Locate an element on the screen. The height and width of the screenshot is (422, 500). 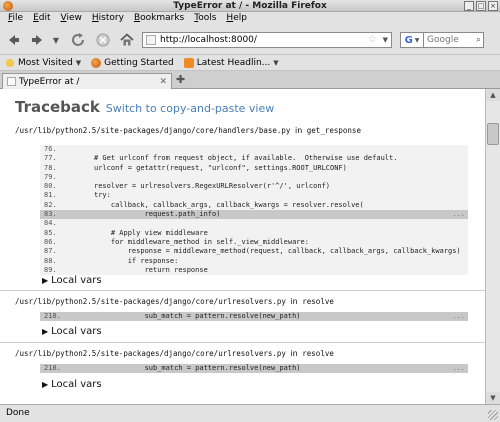
window-controls: _ □ × is located at coordinates (481, 6).